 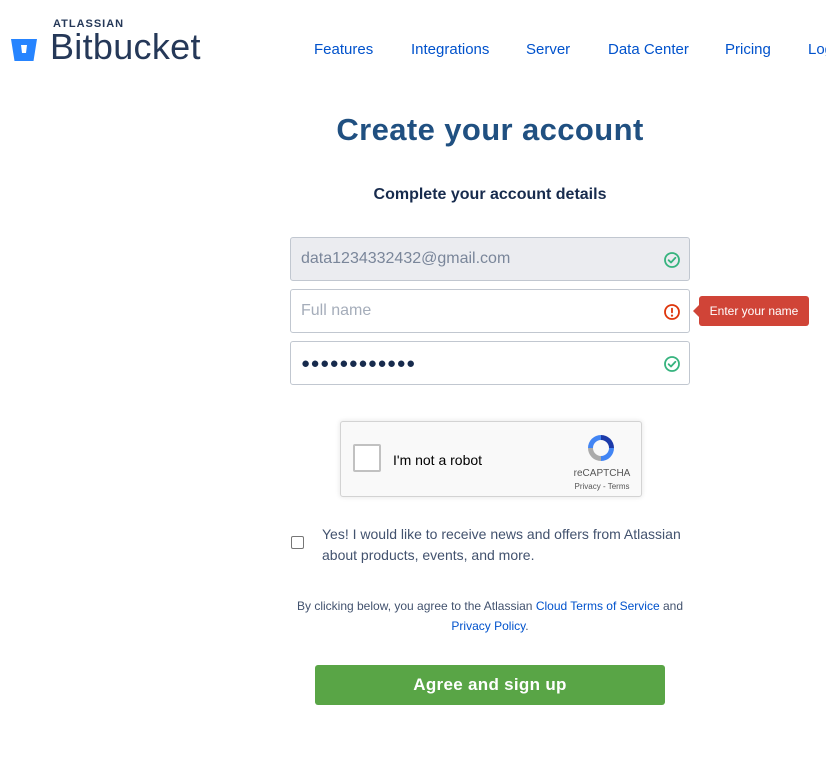 I want to click on privacy-policy-link: Privacy Policy, so click(x=488, y=626).